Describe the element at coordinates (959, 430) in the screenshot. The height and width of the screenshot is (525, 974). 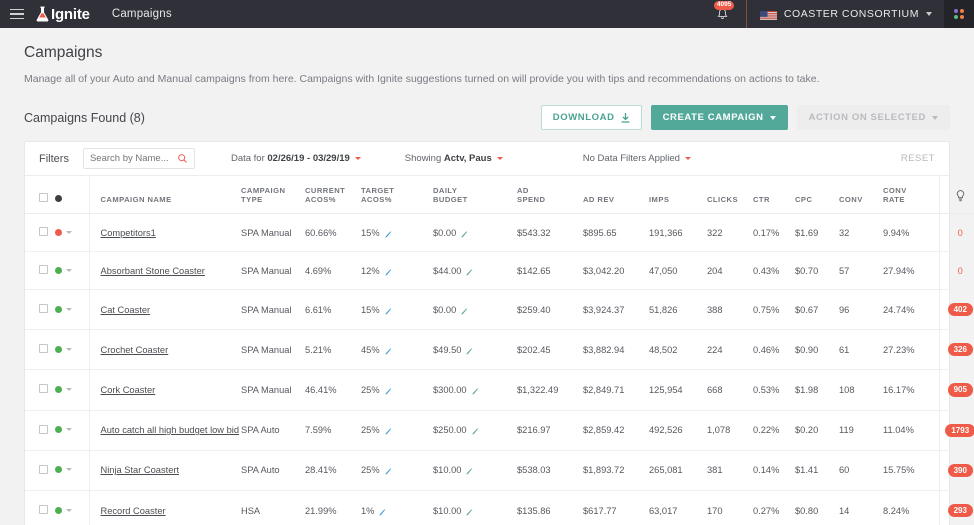
I see `suggestions-badge: 1793` at that location.